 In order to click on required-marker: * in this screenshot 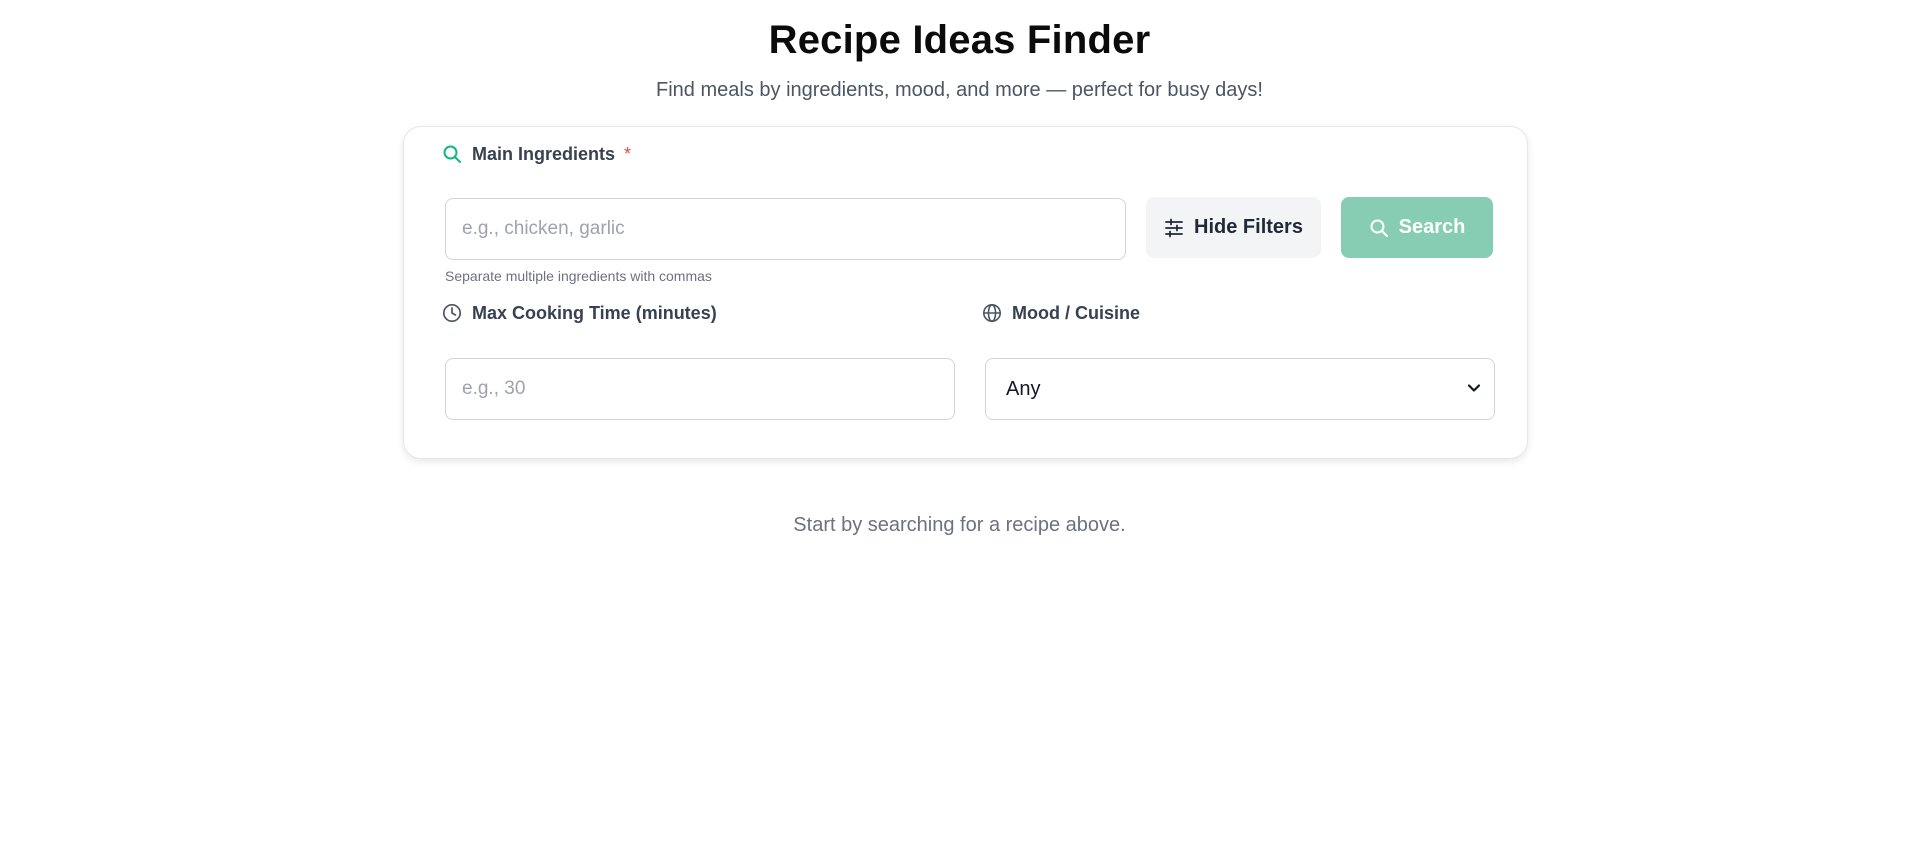, I will do `click(628, 153)`.